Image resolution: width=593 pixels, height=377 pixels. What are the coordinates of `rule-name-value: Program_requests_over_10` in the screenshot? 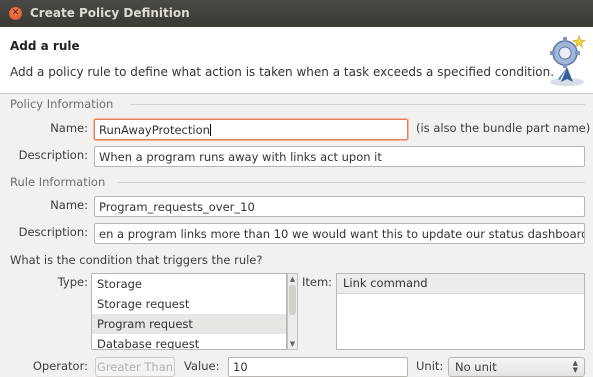 It's located at (177, 207).